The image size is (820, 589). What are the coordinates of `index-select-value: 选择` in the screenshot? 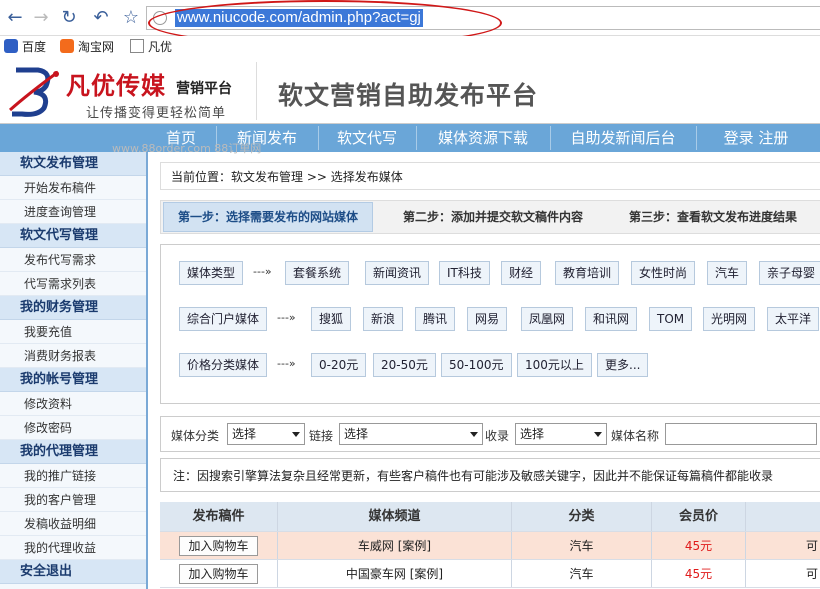 It's located at (532, 434).